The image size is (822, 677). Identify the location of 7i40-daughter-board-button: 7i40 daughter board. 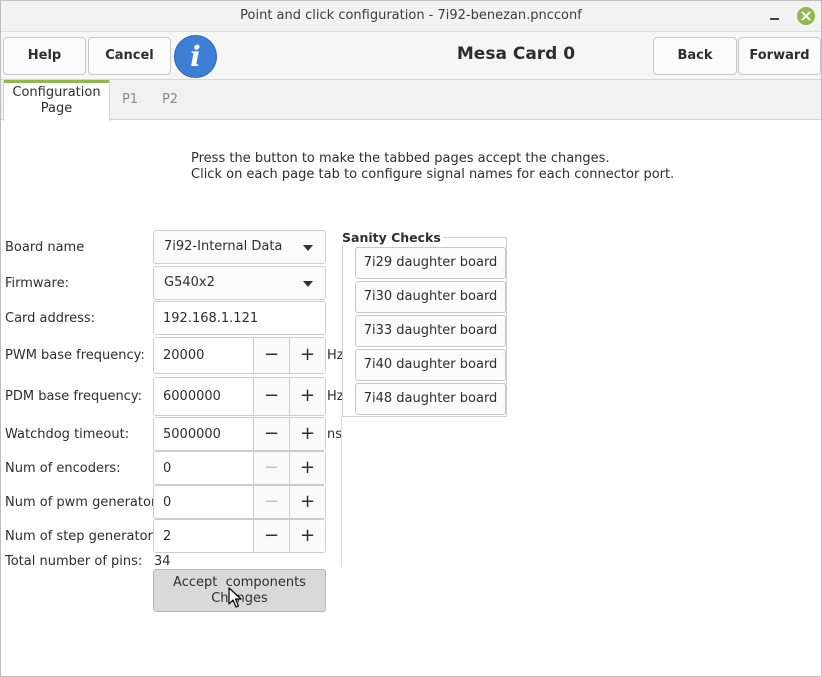
(430, 365).